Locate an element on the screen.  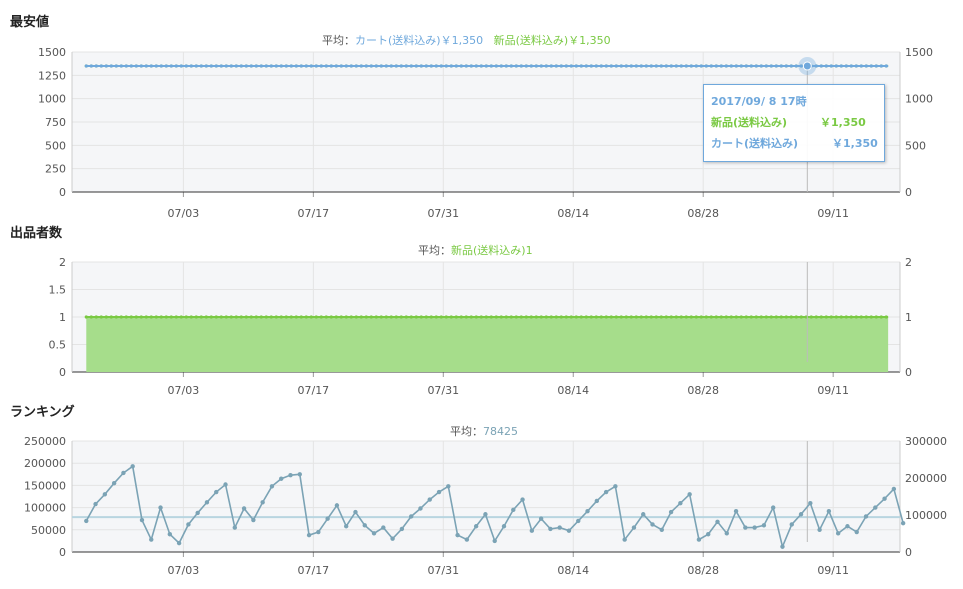
x-tick-label: 07/17 is located at coordinates (313, 390).